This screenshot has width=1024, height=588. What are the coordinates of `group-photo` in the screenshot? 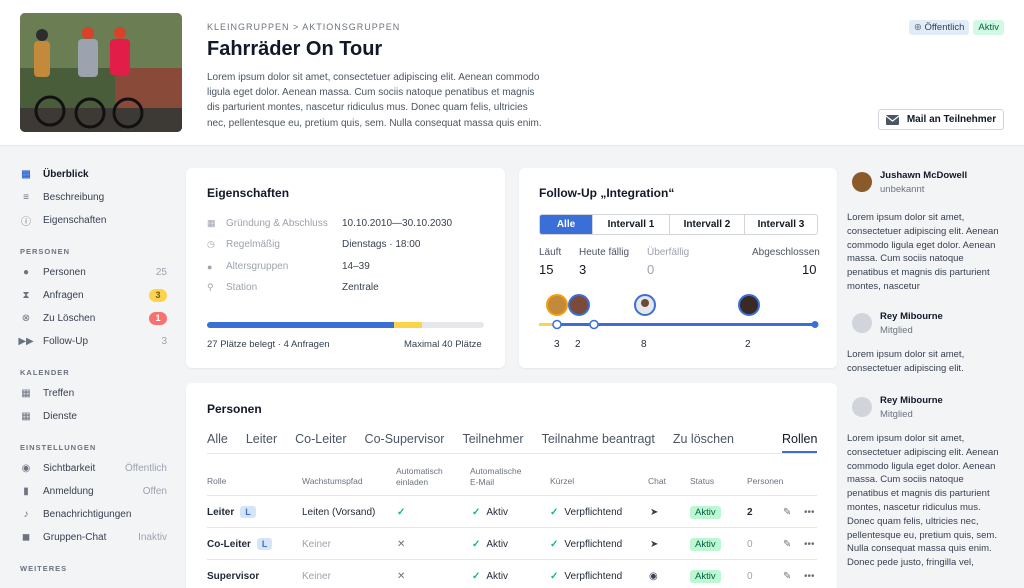 It's located at (101, 72).